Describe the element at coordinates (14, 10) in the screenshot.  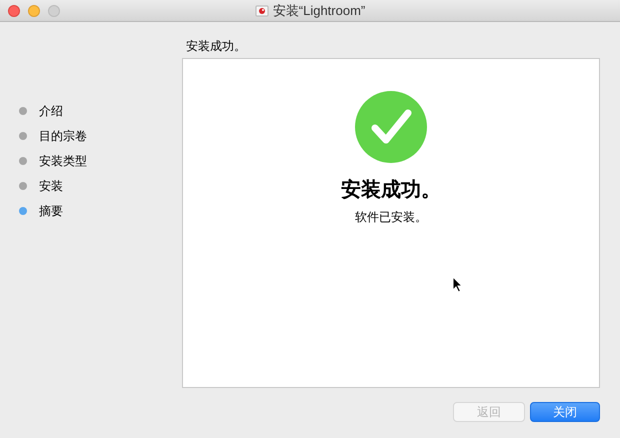
I see `close-icon` at that location.